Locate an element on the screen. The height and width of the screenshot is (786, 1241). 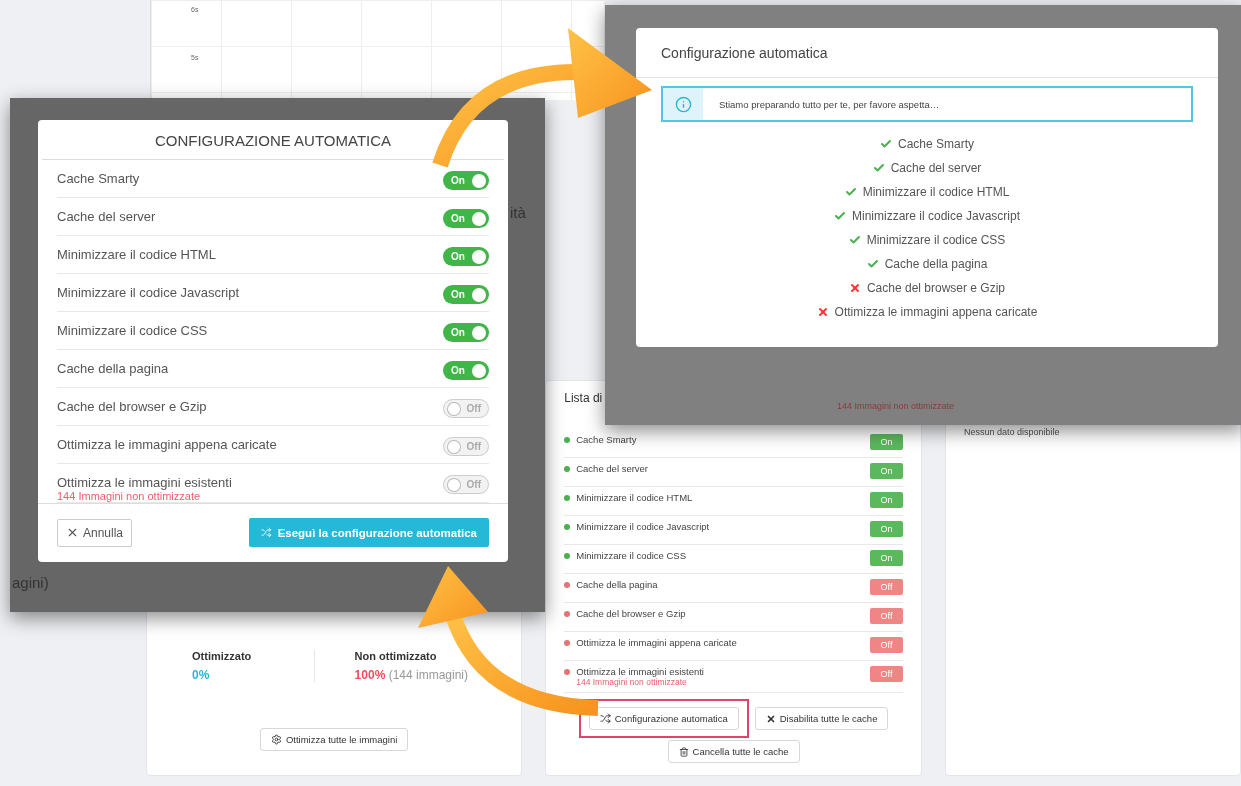
option-label: Ottimizza le immagini esistenti is located at coordinates (144, 482).